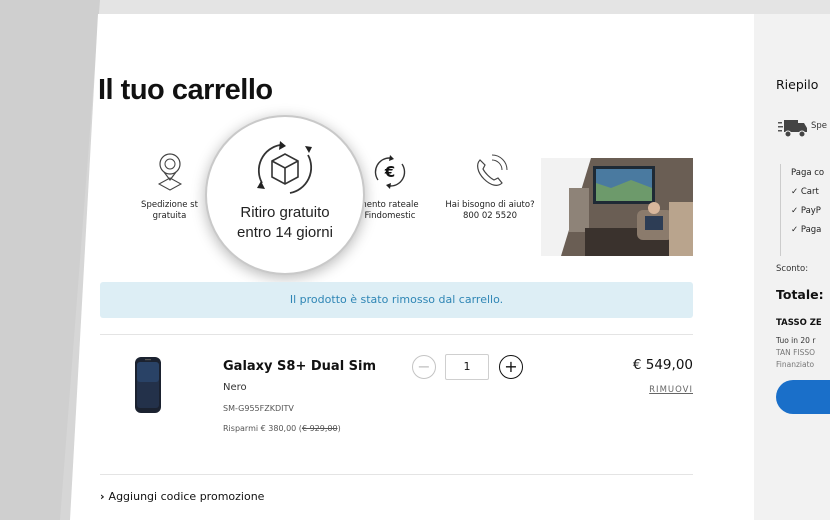 This screenshot has width=830, height=520. I want to click on summary-pay-option: ✓ Cart, so click(805, 192).